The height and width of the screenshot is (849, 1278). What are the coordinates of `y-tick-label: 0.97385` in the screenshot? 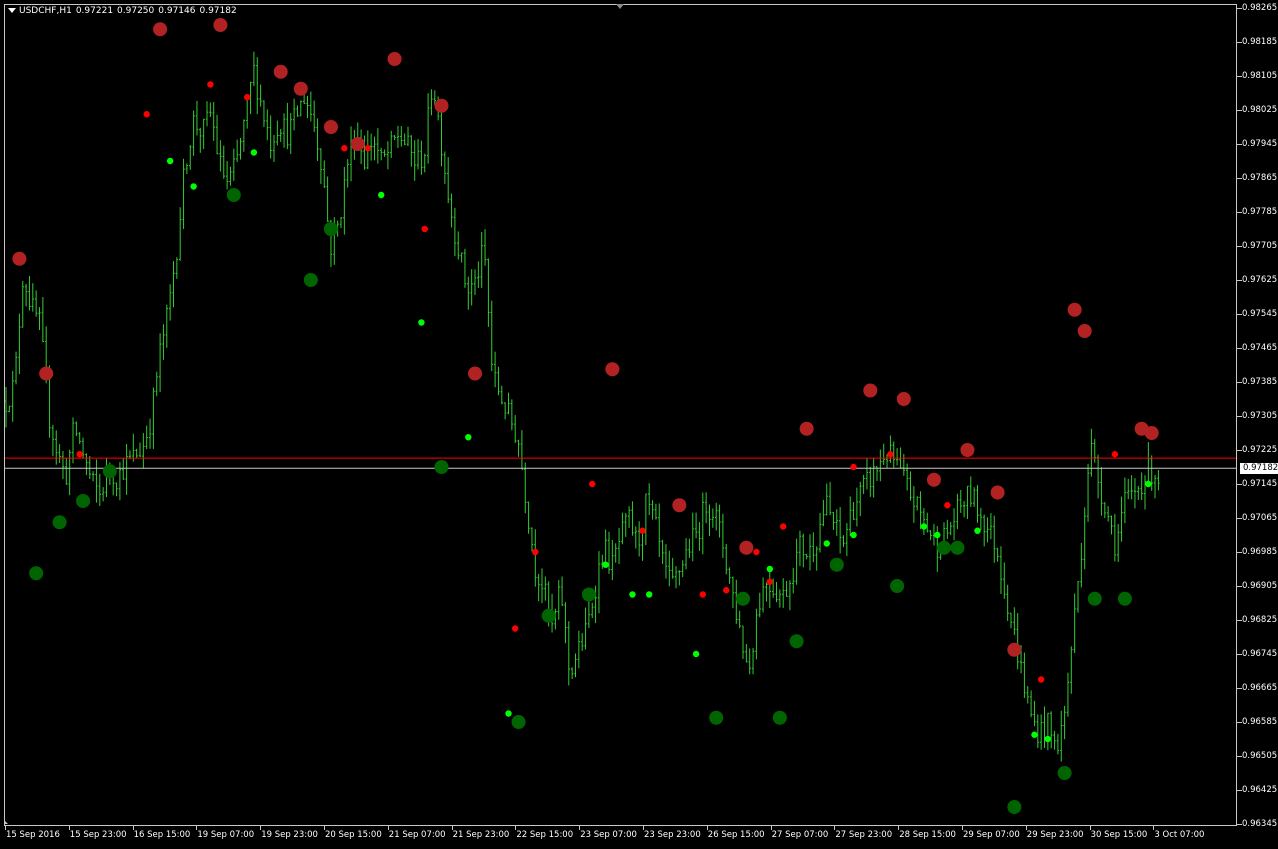 It's located at (1260, 382).